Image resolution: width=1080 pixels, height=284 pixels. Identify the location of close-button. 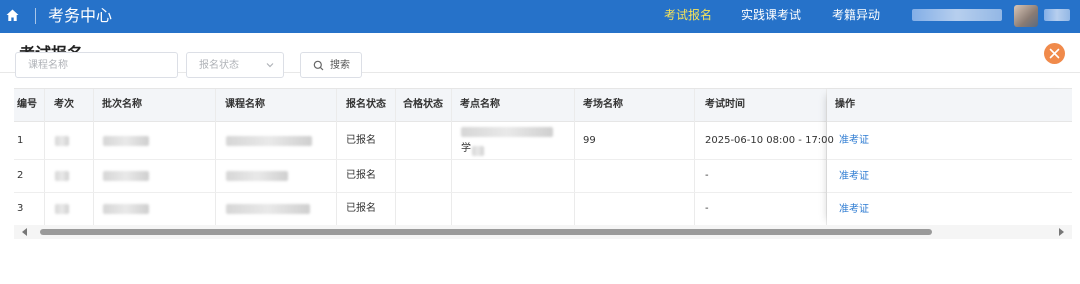
(1054, 53).